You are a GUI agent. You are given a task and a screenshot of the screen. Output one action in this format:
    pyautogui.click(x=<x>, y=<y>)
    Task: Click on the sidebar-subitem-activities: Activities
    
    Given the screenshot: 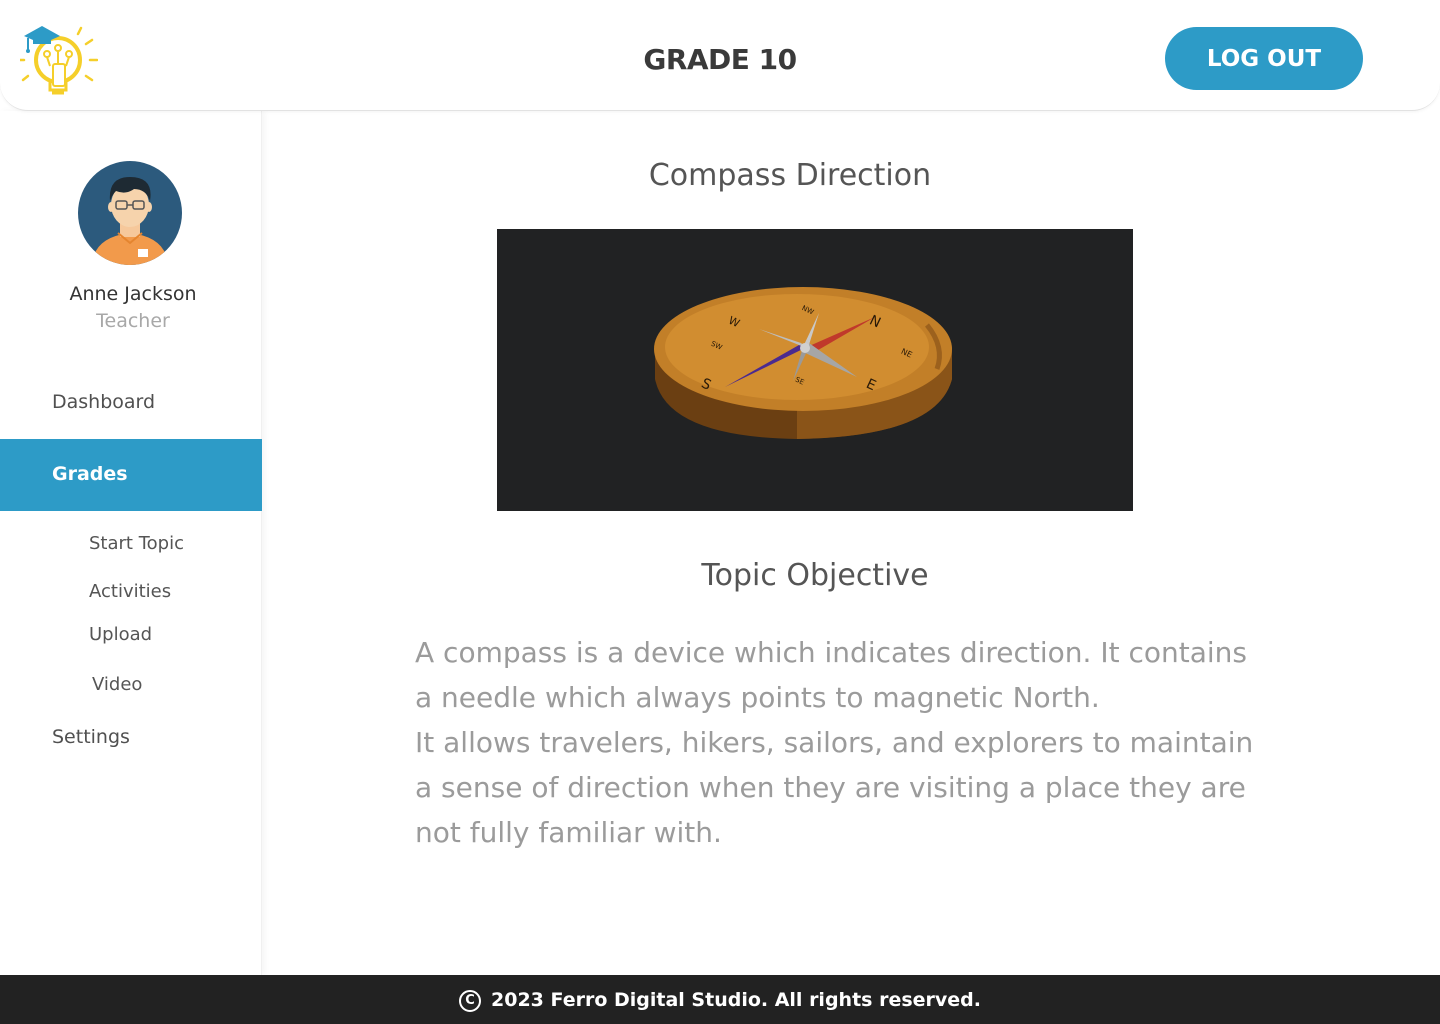 What is the action you would take?
    pyautogui.click(x=130, y=591)
    